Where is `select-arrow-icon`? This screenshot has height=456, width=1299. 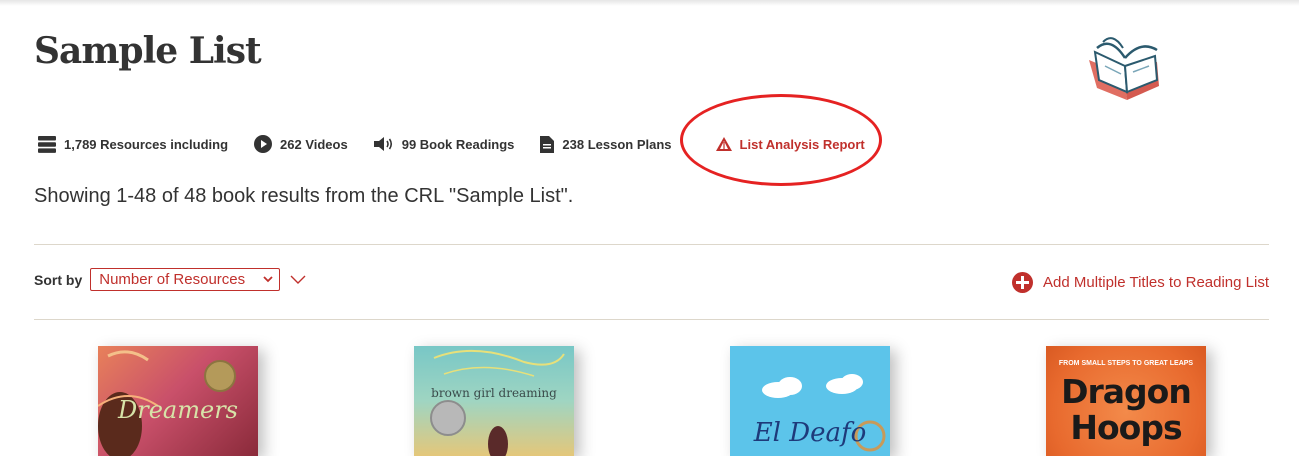
select-arrow-icon is located at coordinates (268, 279).